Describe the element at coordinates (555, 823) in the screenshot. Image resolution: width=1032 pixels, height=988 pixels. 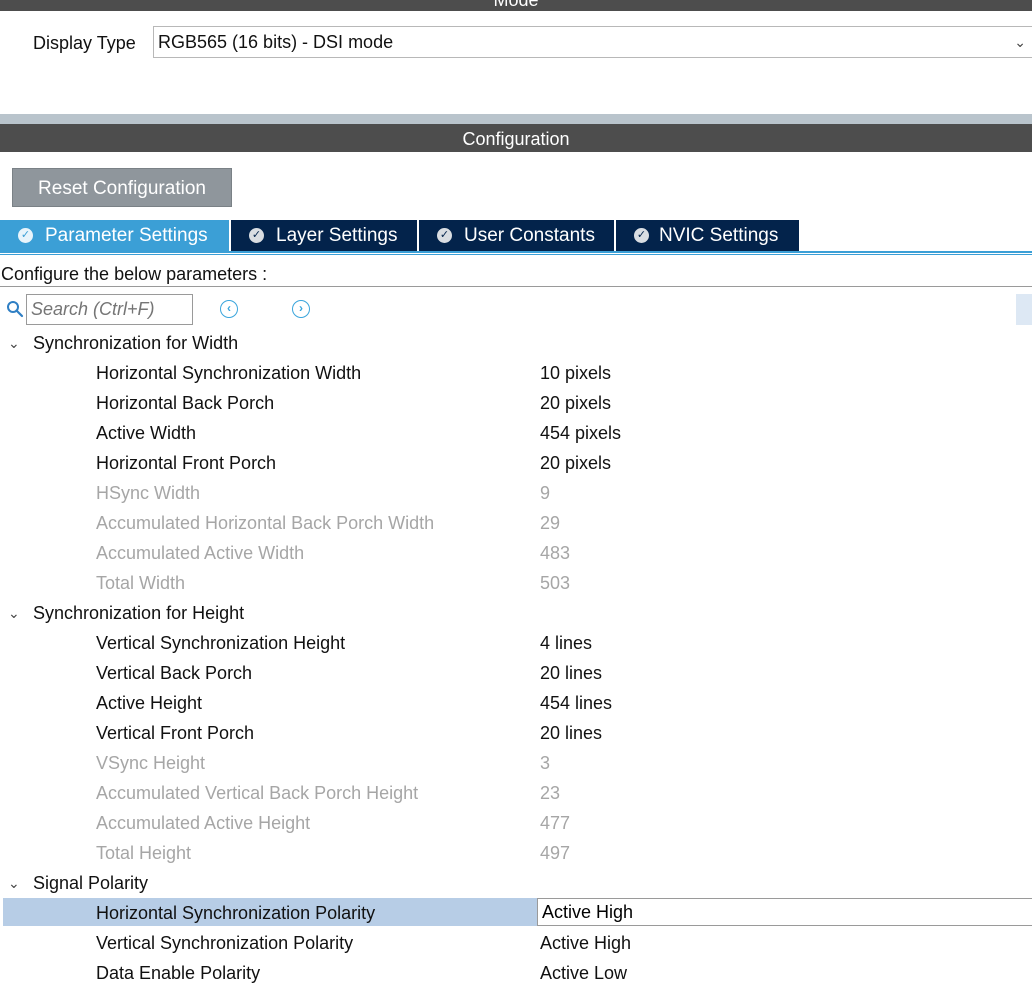
I see `param-value: 477` at that location.